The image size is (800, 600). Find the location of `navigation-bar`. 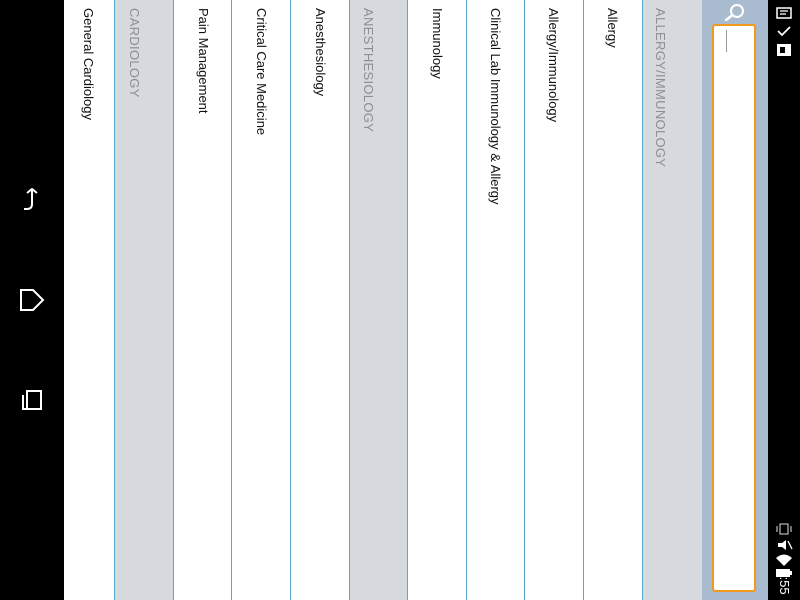

navigation-bar is located at coordinates (32, 300).